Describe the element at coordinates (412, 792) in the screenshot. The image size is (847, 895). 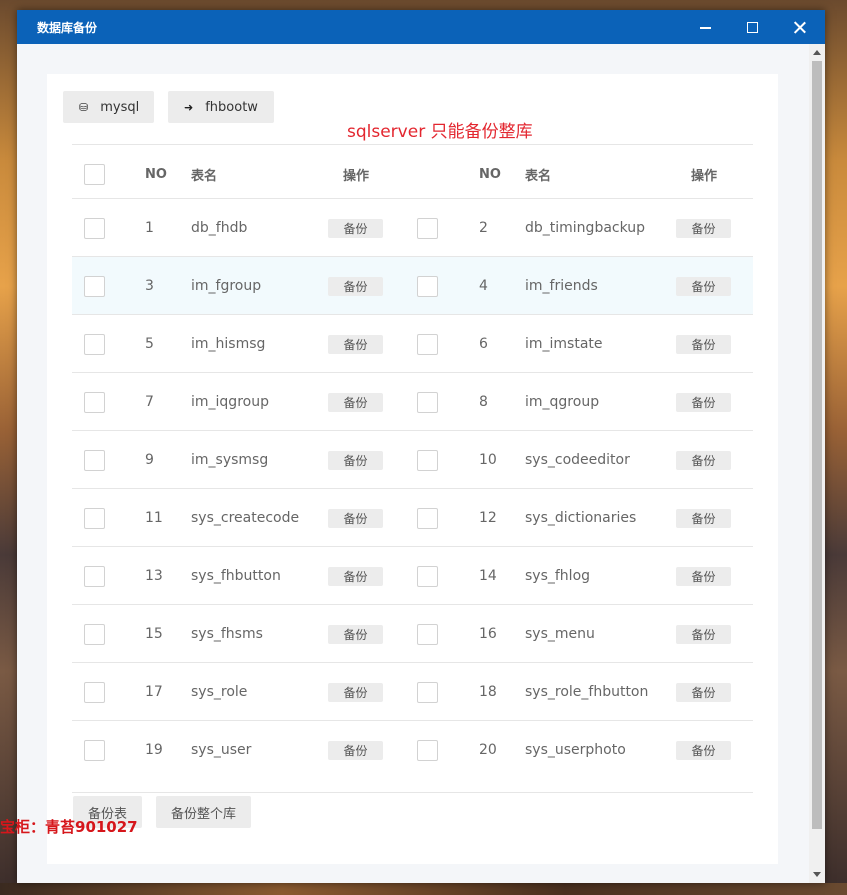
I see `table-bottom-border` at that location.